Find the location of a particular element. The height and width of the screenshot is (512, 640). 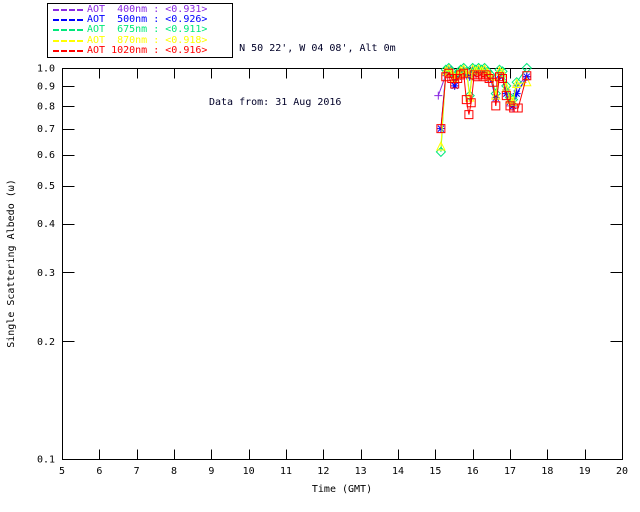

svg-text: 0.9 is located at coordinates (46, 86).